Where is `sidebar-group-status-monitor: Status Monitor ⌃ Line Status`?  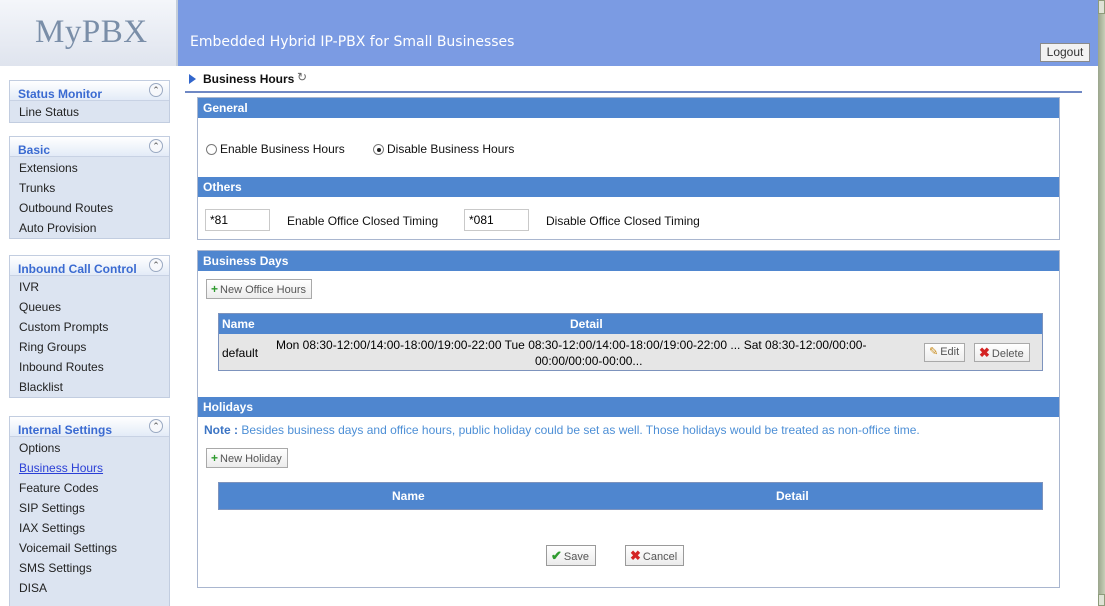 sidebar-group-status-monitor: Status Monitor ⌃ Line Status is located at coordinates (89, 101).